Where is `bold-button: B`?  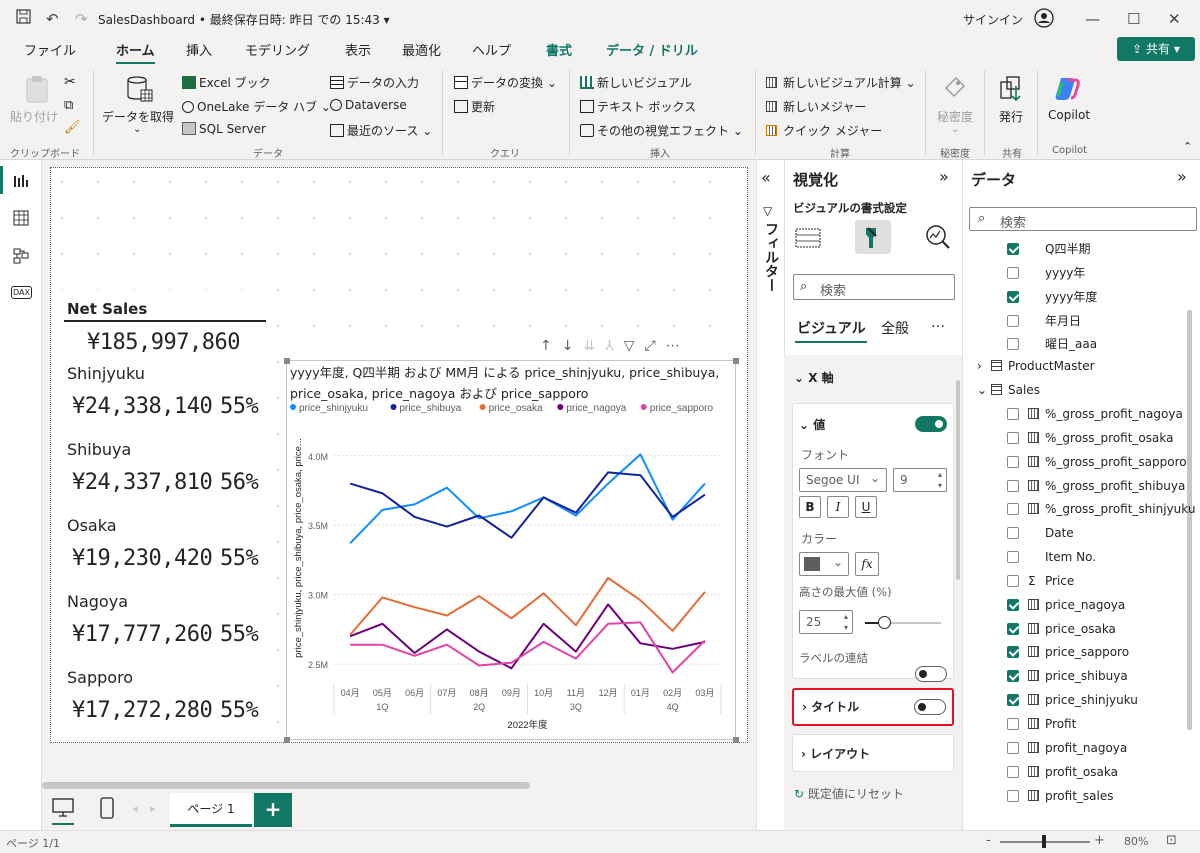
bold-button: B is located at coordinates (810, 507).